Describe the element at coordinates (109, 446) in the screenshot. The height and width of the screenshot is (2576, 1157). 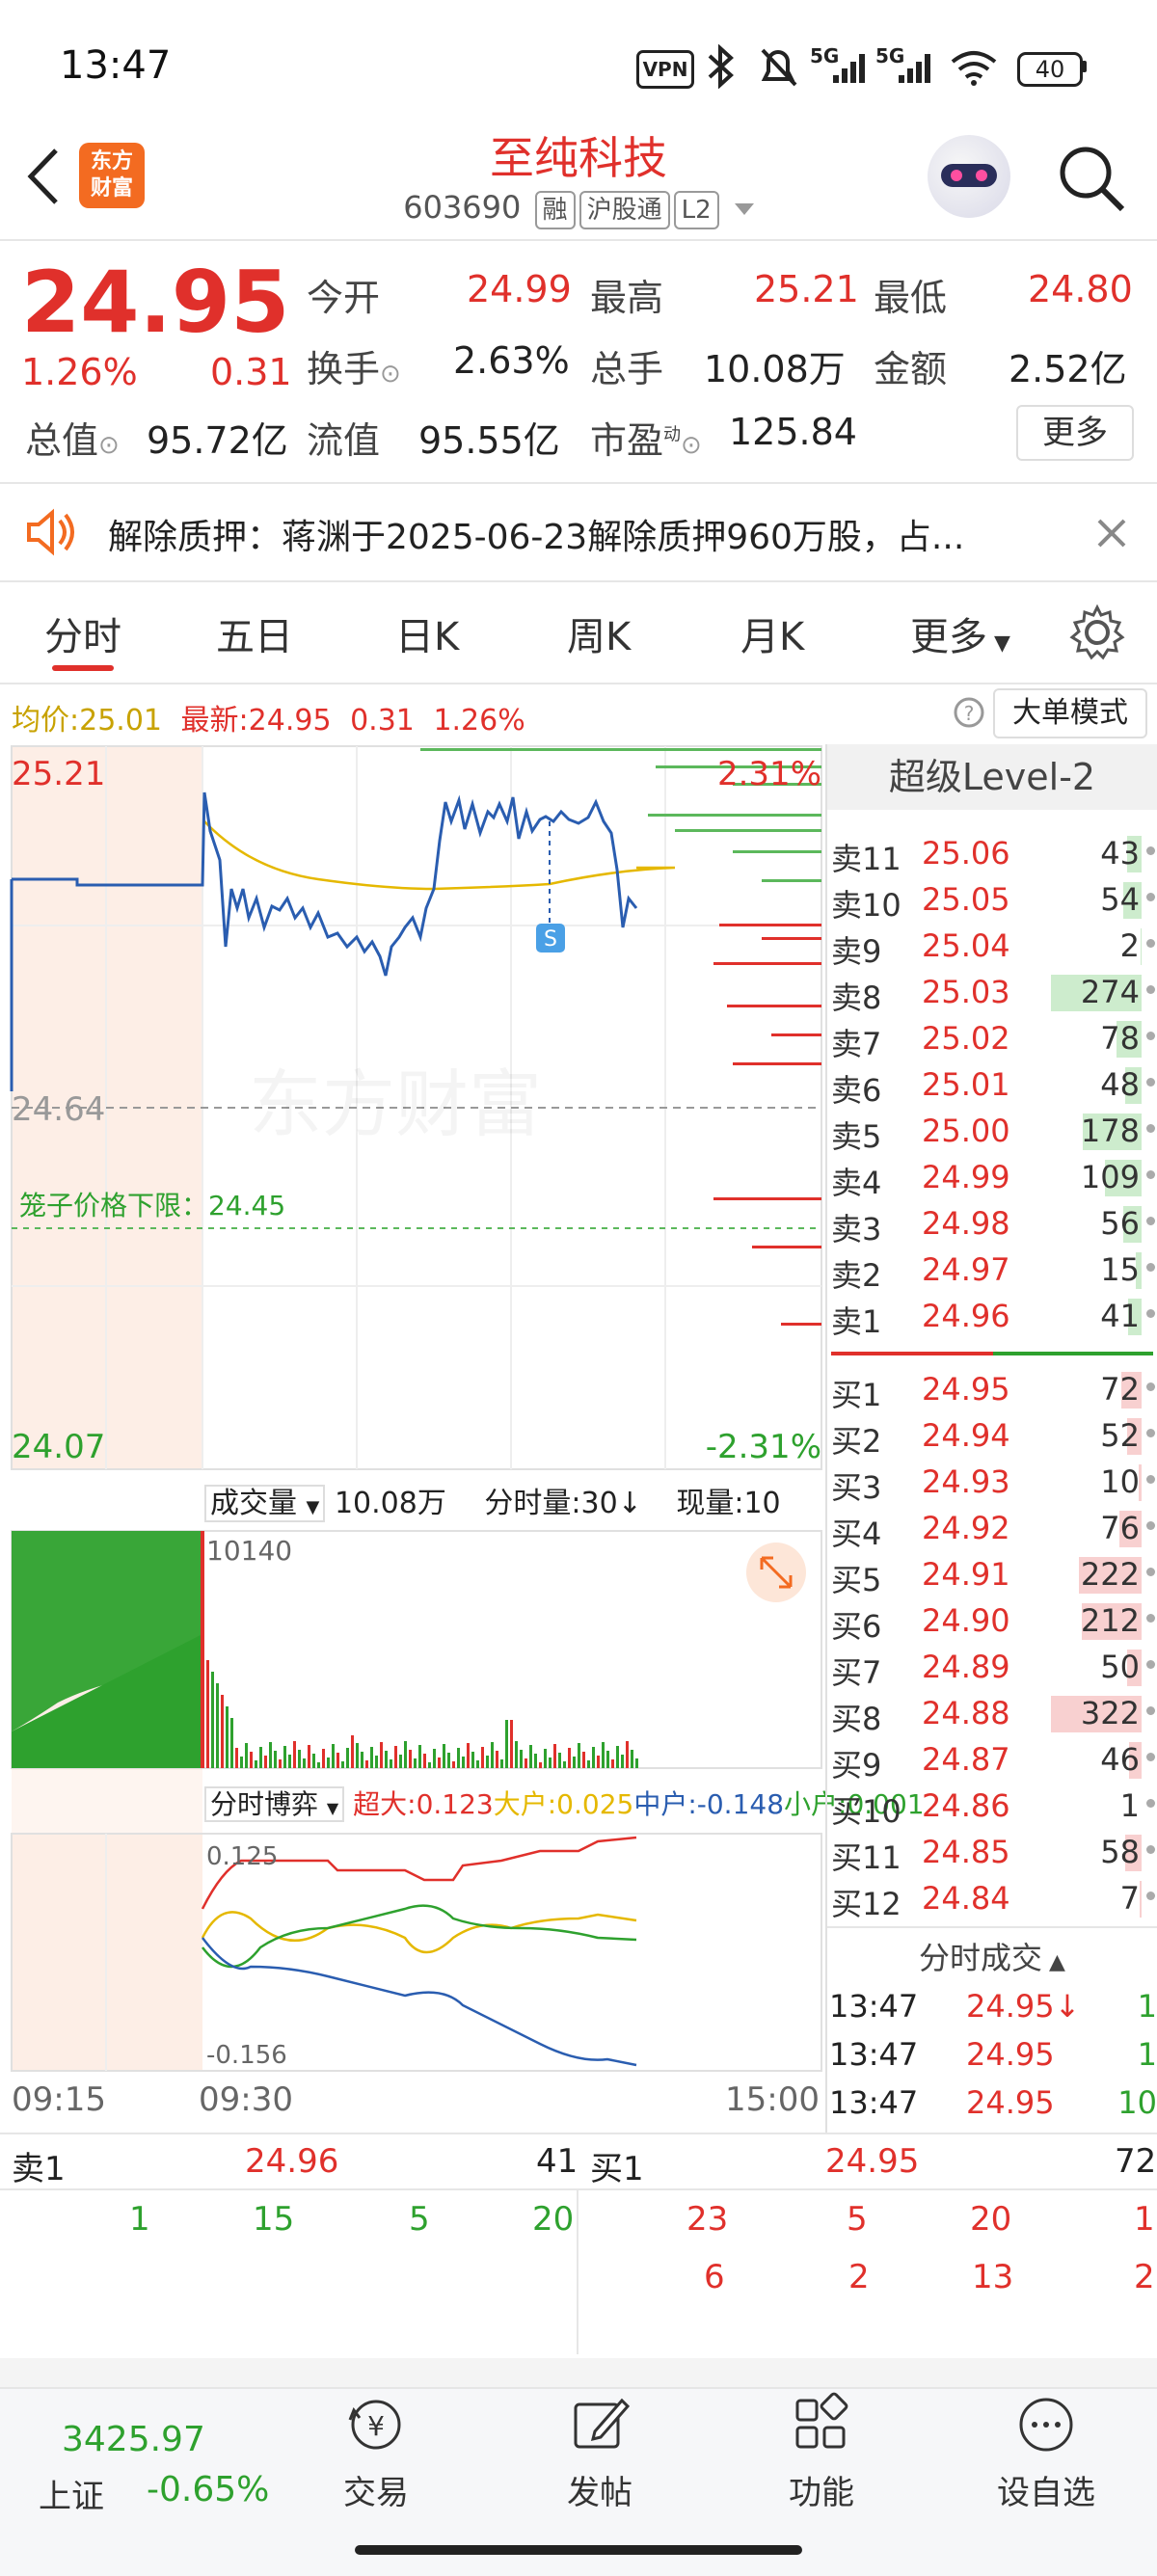
I see `info-icon: ⊙` at that location.